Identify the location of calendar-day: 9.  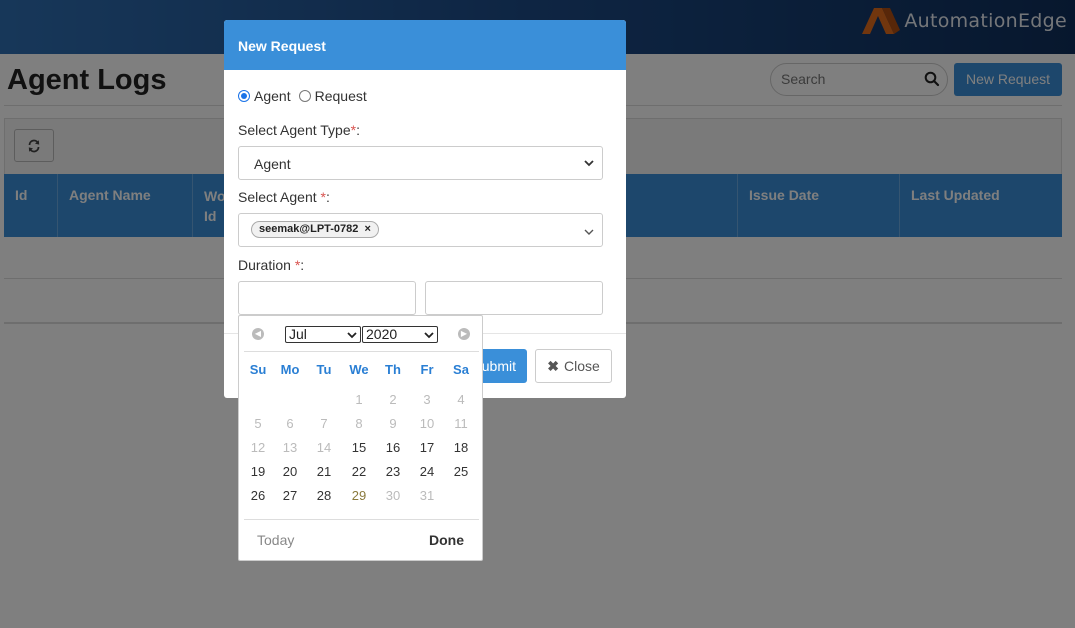
(393, 423).